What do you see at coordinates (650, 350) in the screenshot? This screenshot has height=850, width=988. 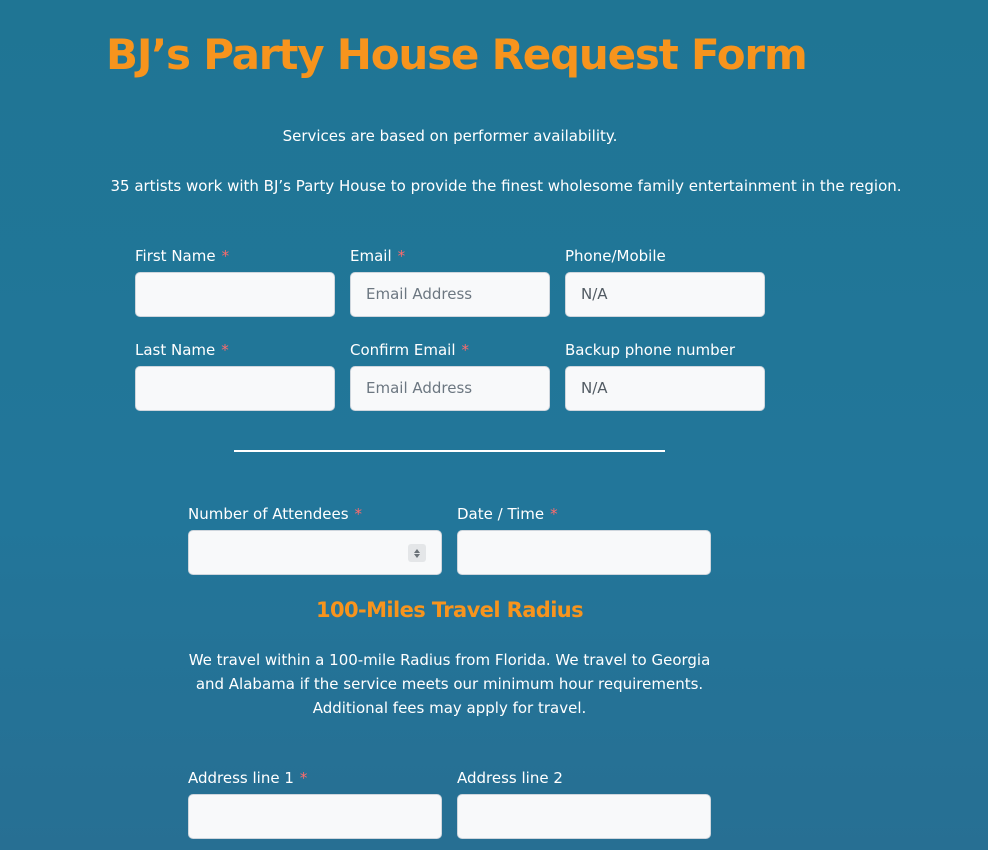 I see `backup-phone-label: Backup phone number` at bounding box center [650, 350].